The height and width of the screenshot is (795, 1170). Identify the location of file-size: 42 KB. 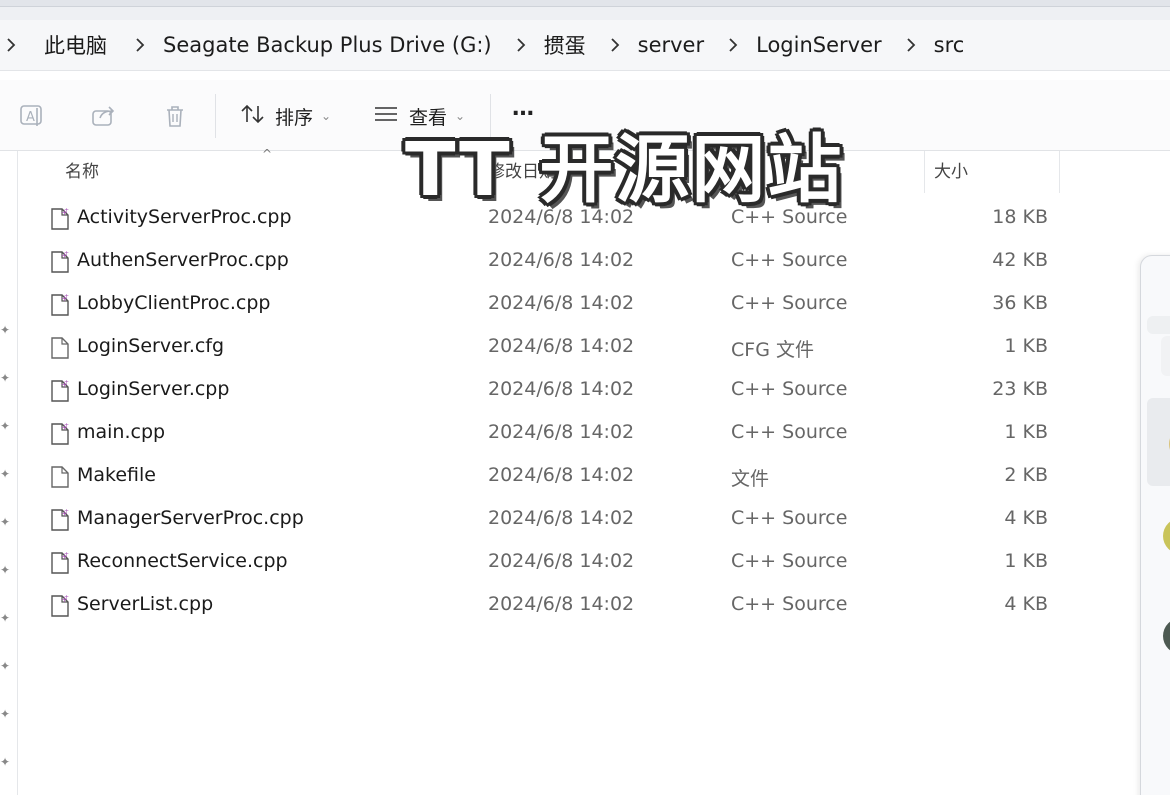
(1020, 260).